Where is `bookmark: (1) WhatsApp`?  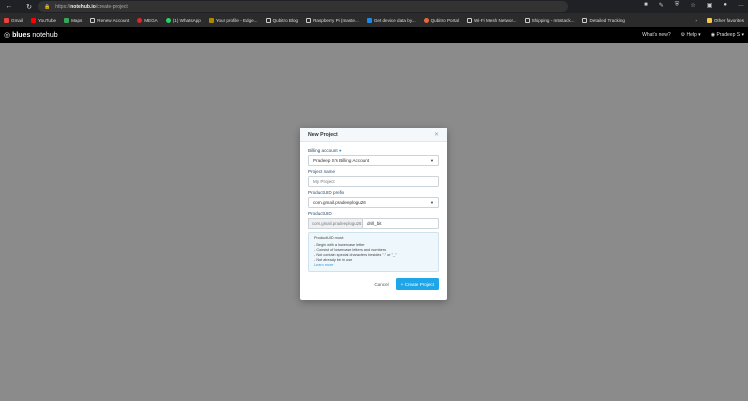 bookmark: (1) WhatsApp is located at coordinates (183, 20).